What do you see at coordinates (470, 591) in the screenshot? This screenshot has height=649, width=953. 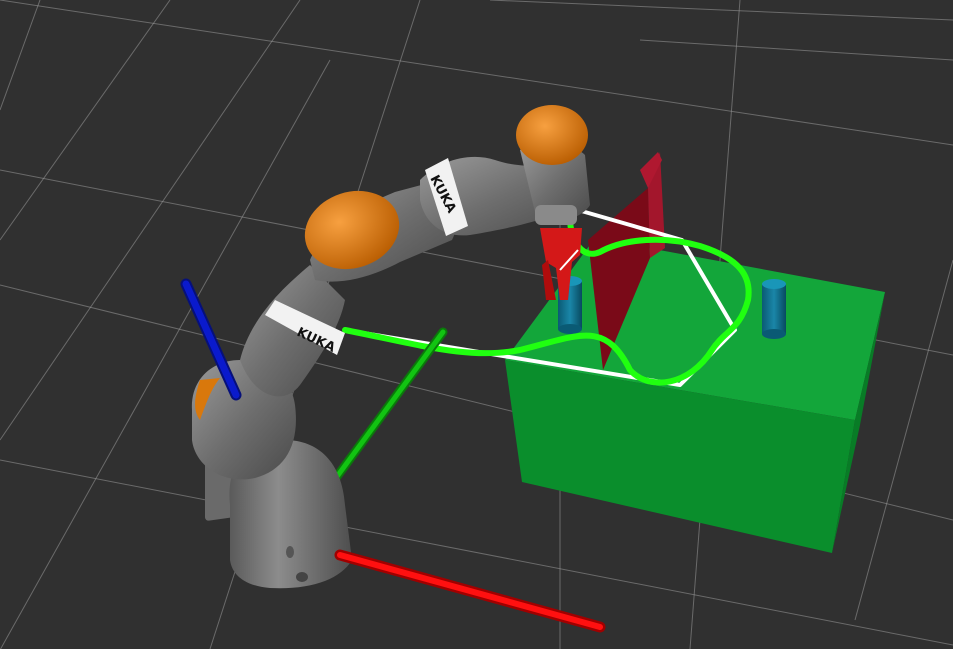 I see `axis-x` at bounding box center [470, 591].